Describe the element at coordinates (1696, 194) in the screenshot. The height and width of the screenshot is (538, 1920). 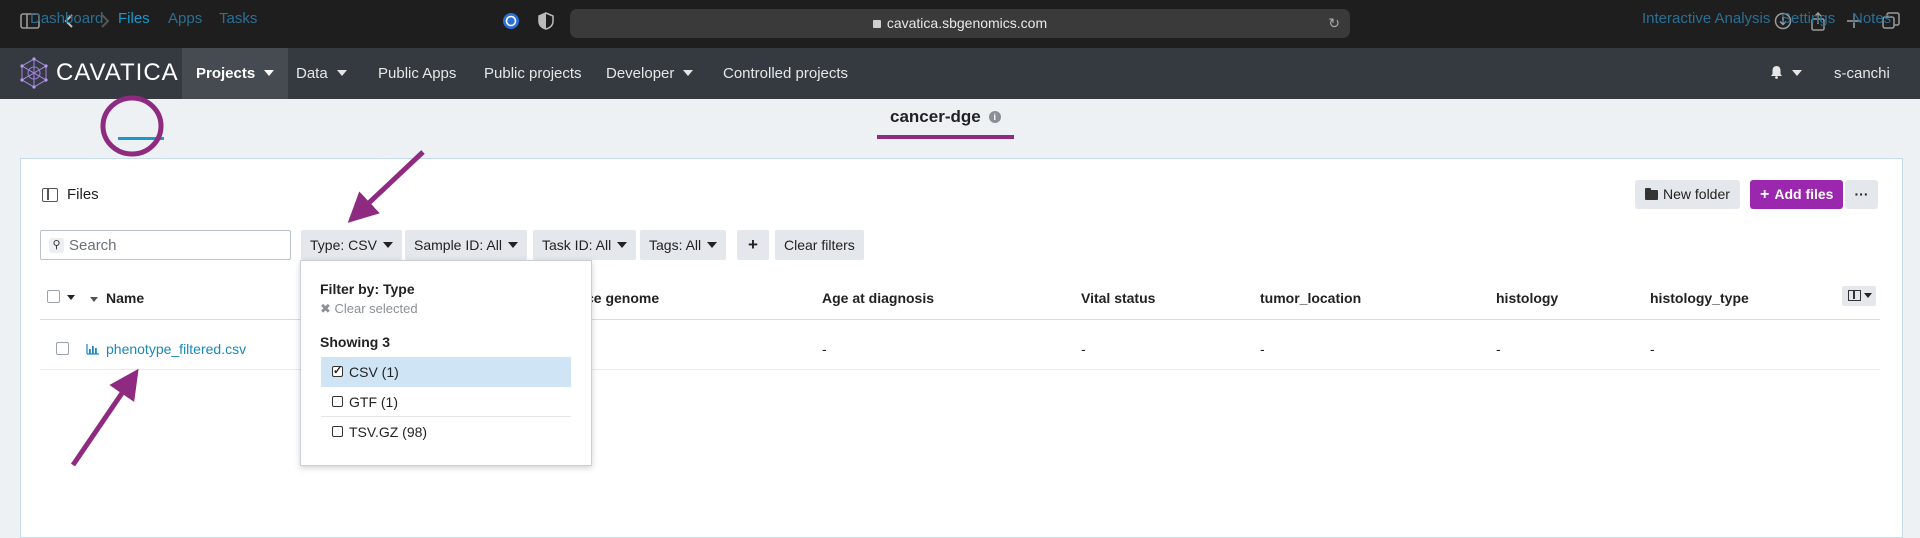
I see `new-folder-label: New folder` at that location.